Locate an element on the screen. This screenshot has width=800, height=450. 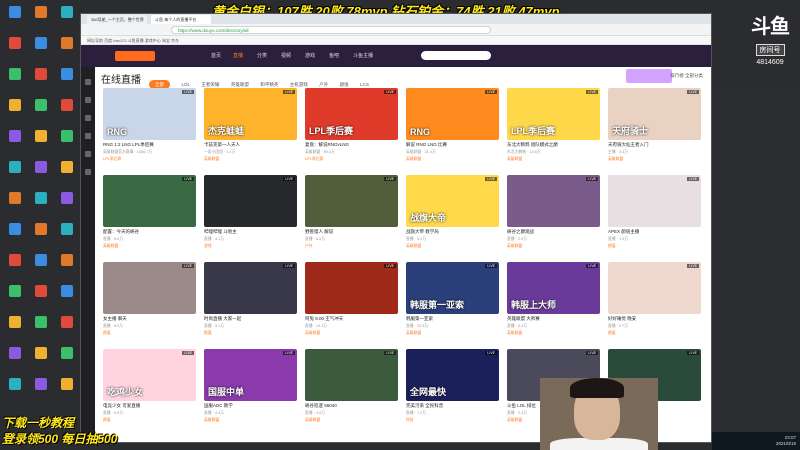
stream-card: LIVE 全网最快 完美污染 全民科普 直播 · 7.2万 科技 is located at coordinates (452, 389).